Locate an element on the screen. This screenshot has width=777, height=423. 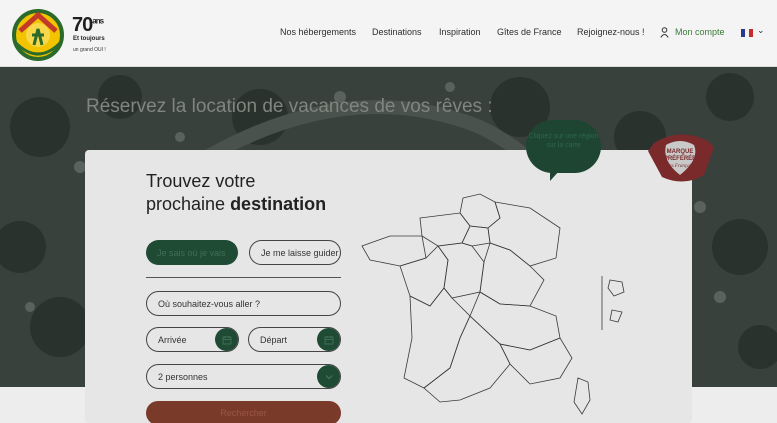
anniversary-badge: 70ans Et toujours un grand OUI ! is located at coordinates (94, 34).